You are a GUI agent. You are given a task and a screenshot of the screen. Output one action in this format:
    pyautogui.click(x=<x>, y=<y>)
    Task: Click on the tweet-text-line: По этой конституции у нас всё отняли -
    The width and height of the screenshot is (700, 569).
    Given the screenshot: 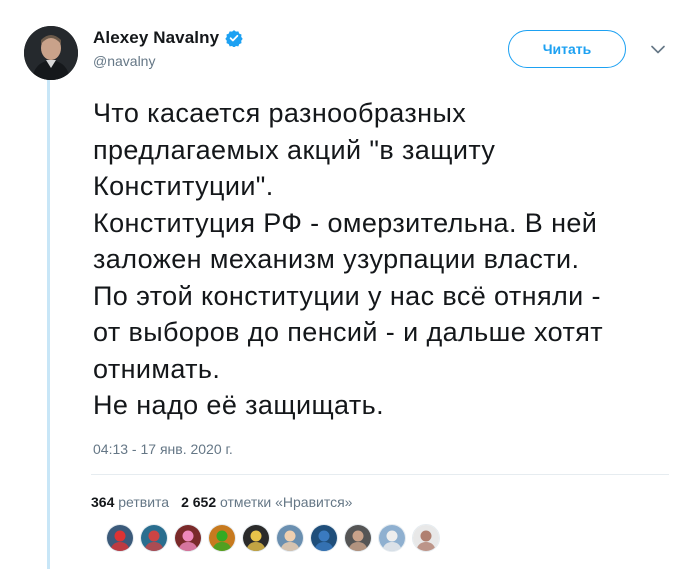 What is the action you would take?
    pyautogui.click(x=347, y=295)
    